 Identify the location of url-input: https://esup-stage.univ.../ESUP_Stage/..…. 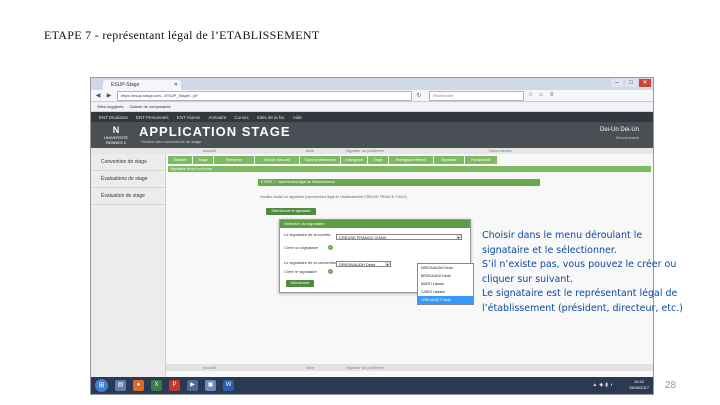
(264, 95).